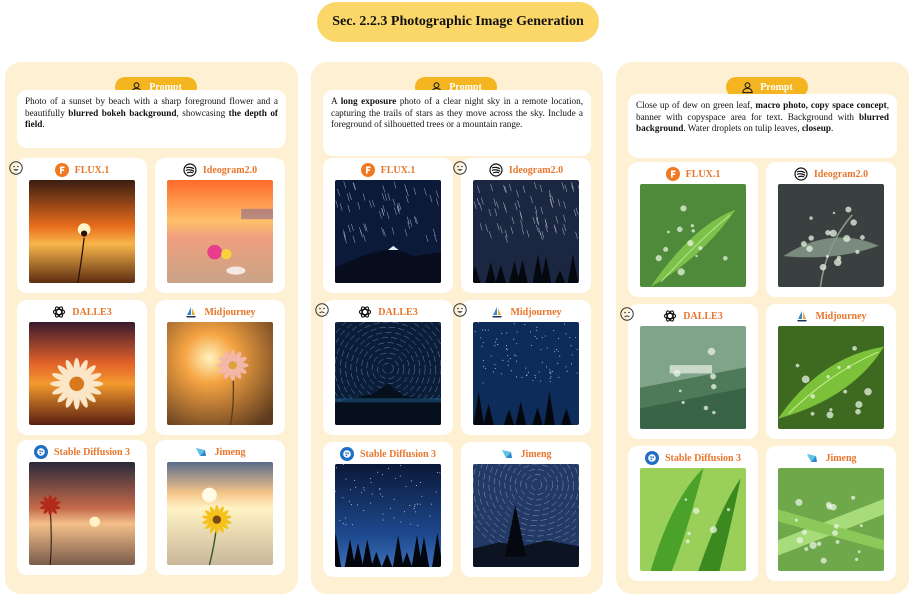 Image resolution: width=913 pixels, height=600 pixels. I want to click on prompt-segment: A, so click(336, 101).